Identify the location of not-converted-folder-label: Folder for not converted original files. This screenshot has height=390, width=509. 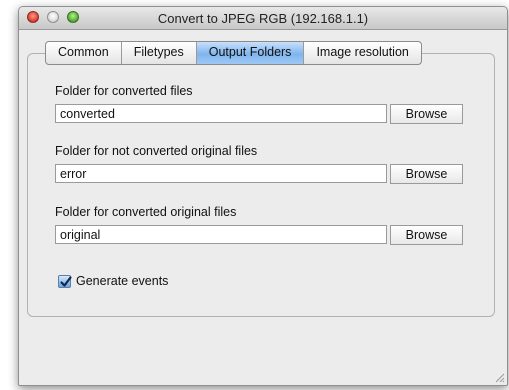
(156, 151).